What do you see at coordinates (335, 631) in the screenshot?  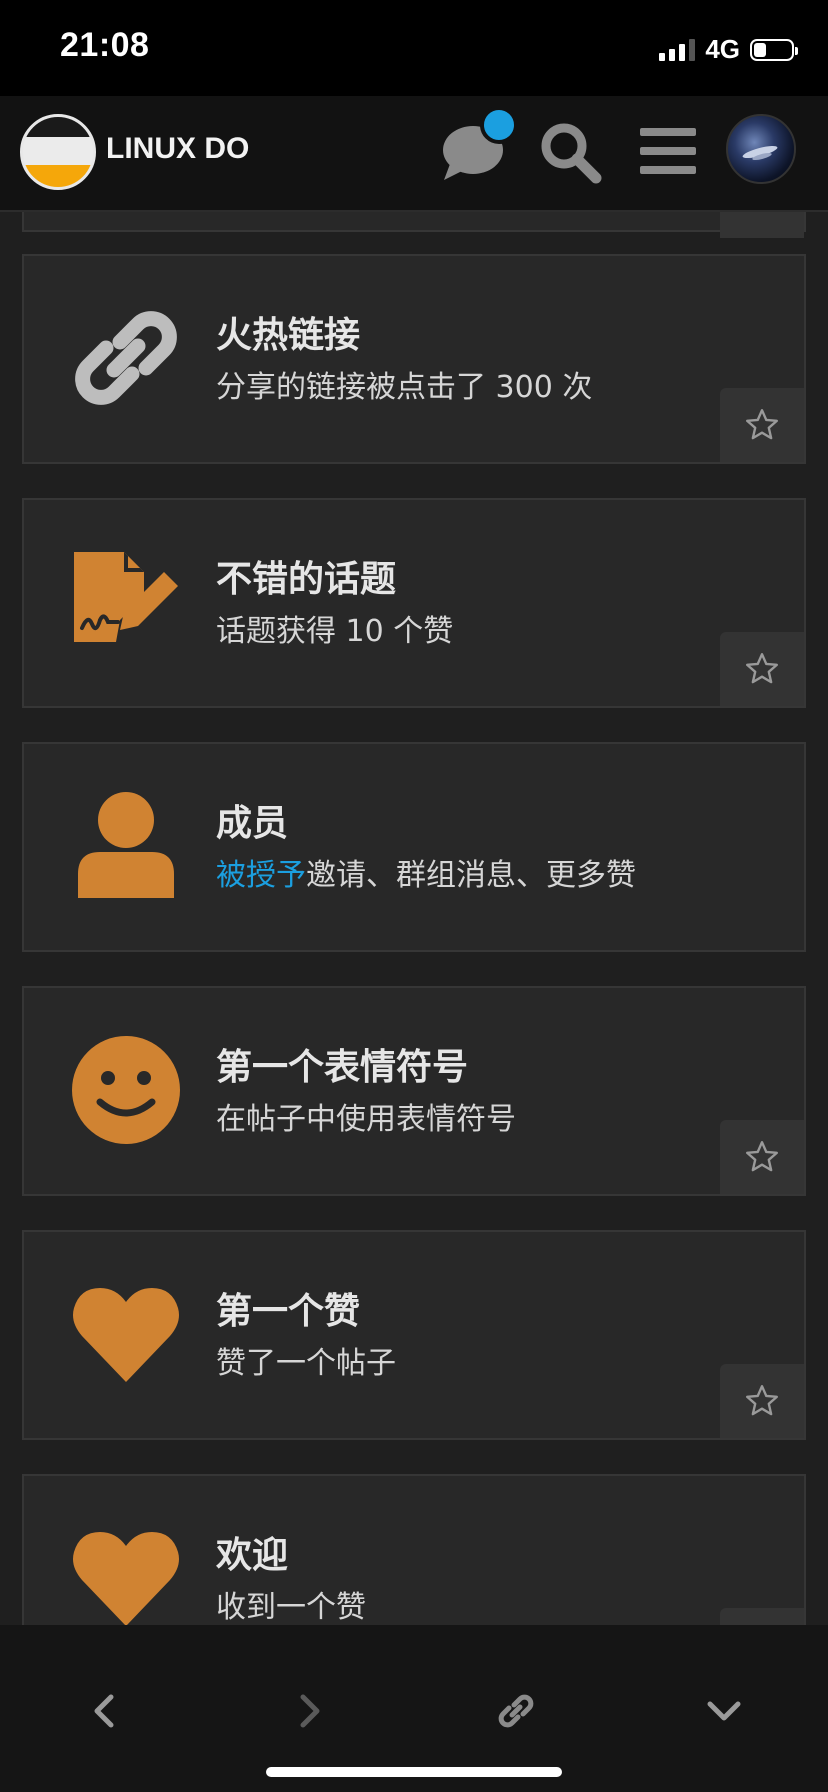 I see `badge-description: 话题获得 10 个赞` at bounding box center [335, 631].